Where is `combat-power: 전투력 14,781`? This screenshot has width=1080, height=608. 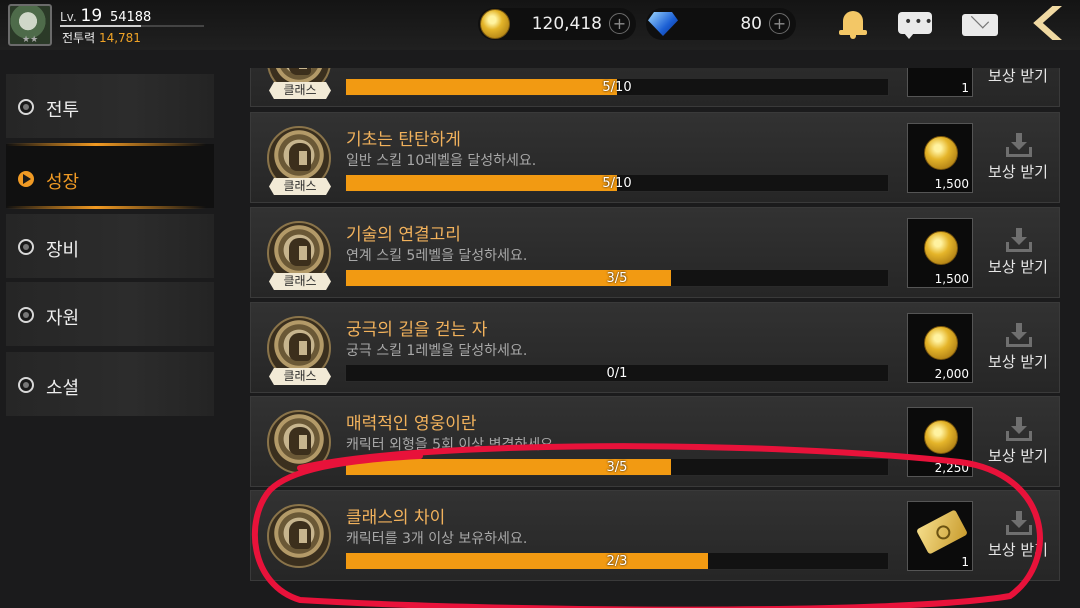 combat-power: 전투력 14,781 is located at coordinates (101, 37).